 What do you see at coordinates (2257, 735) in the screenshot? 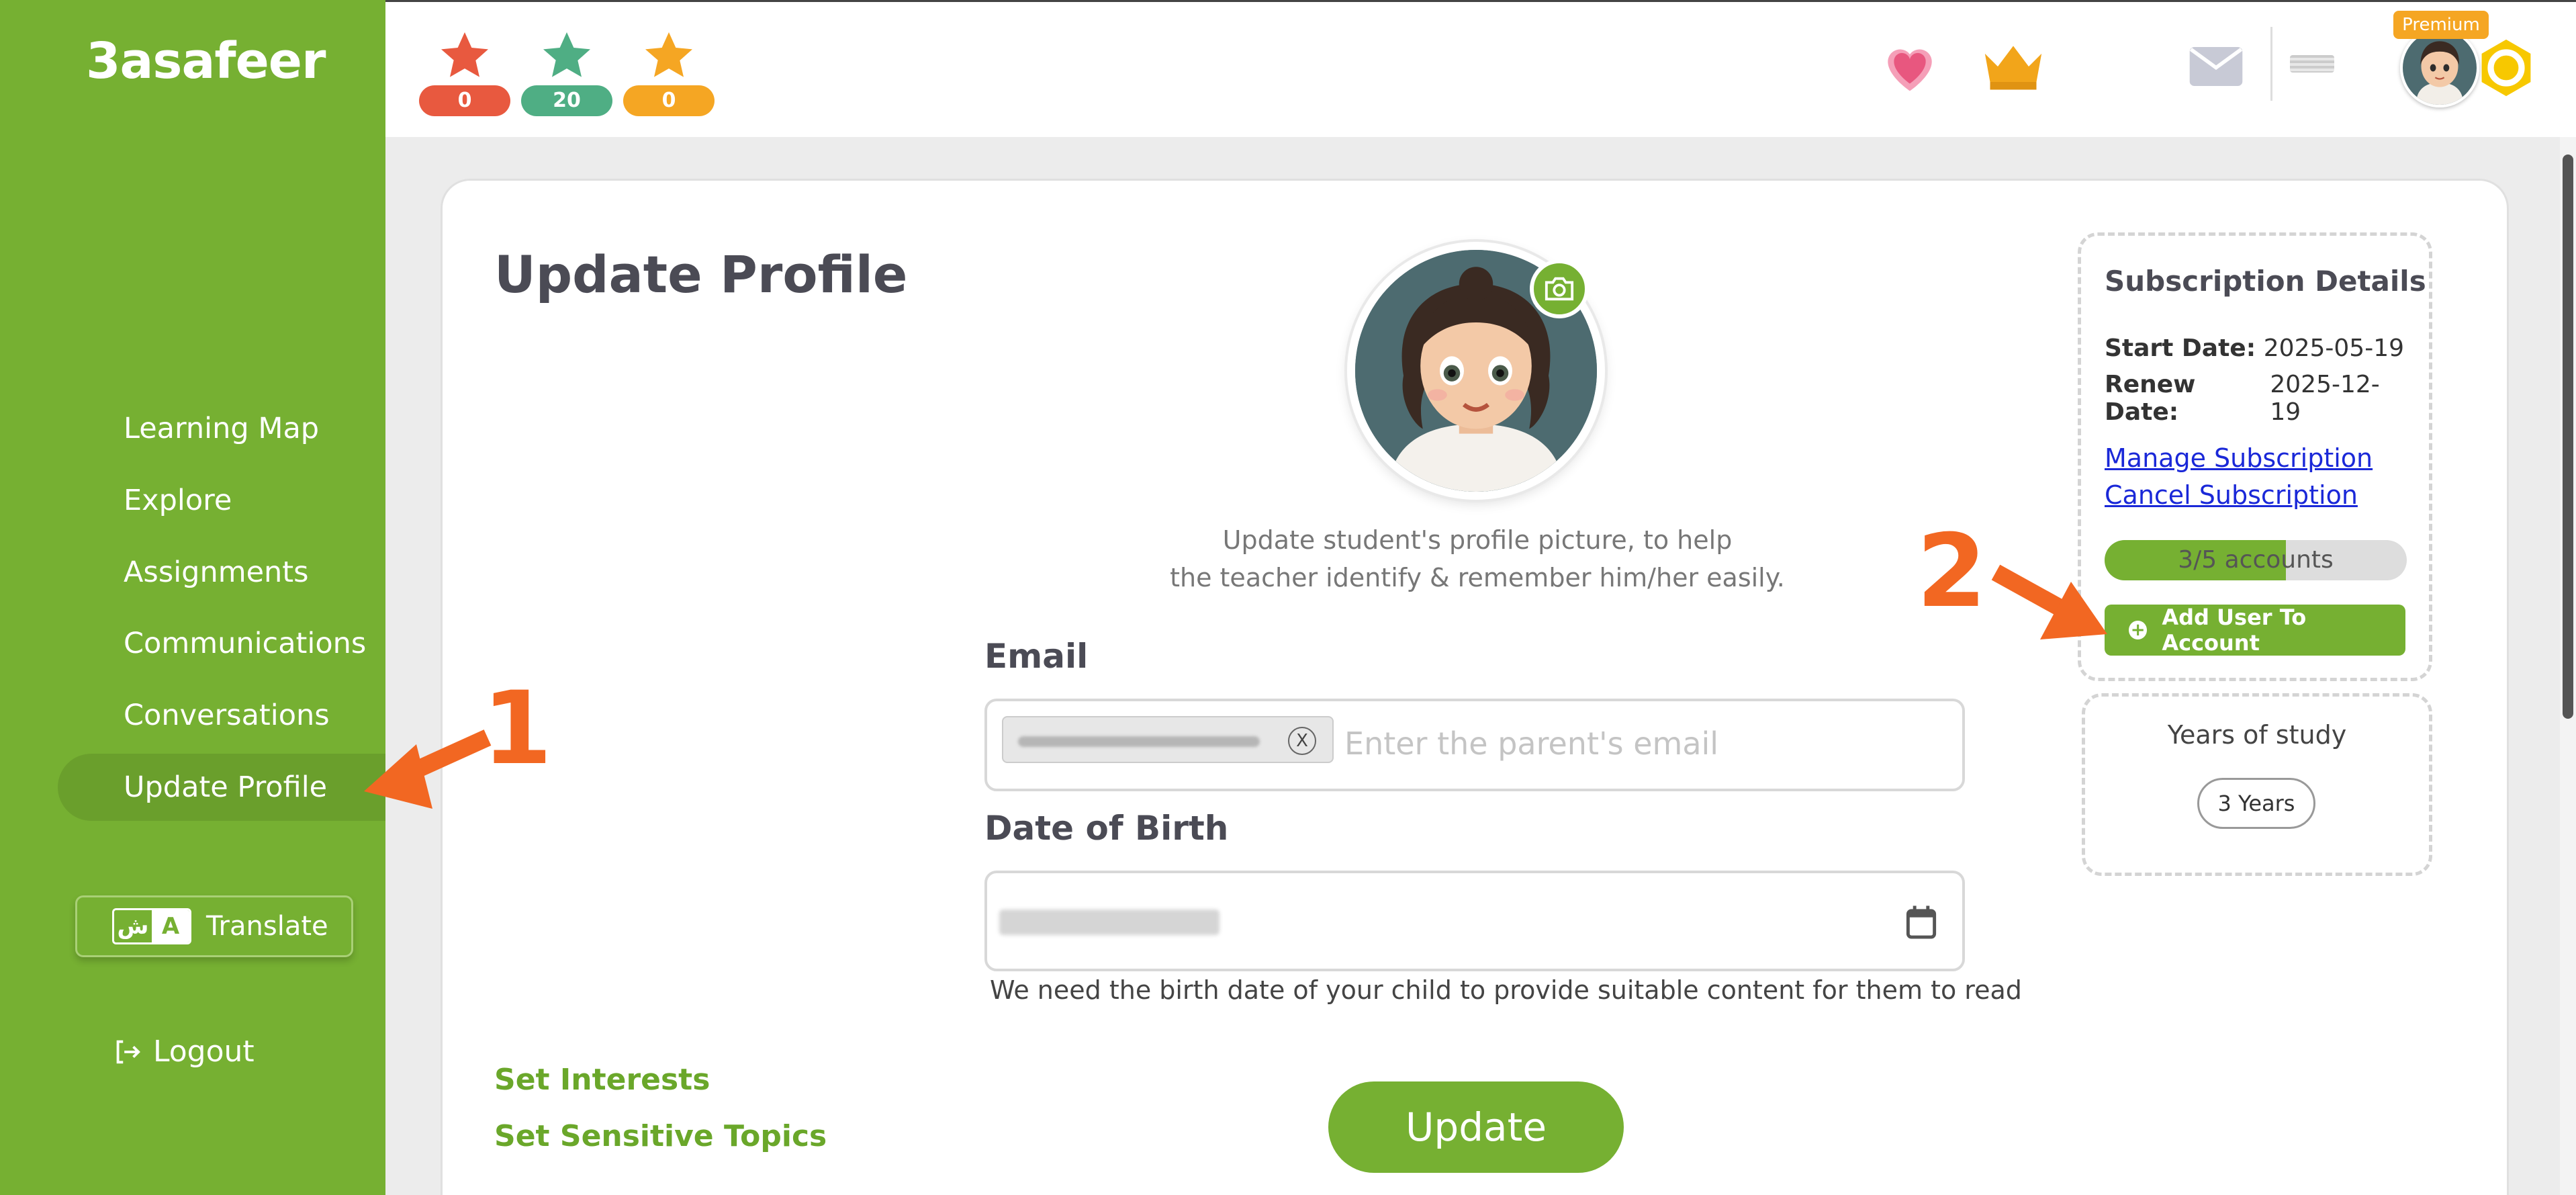
I see `years-label: Years of study` at bounding box center [2257, 735].